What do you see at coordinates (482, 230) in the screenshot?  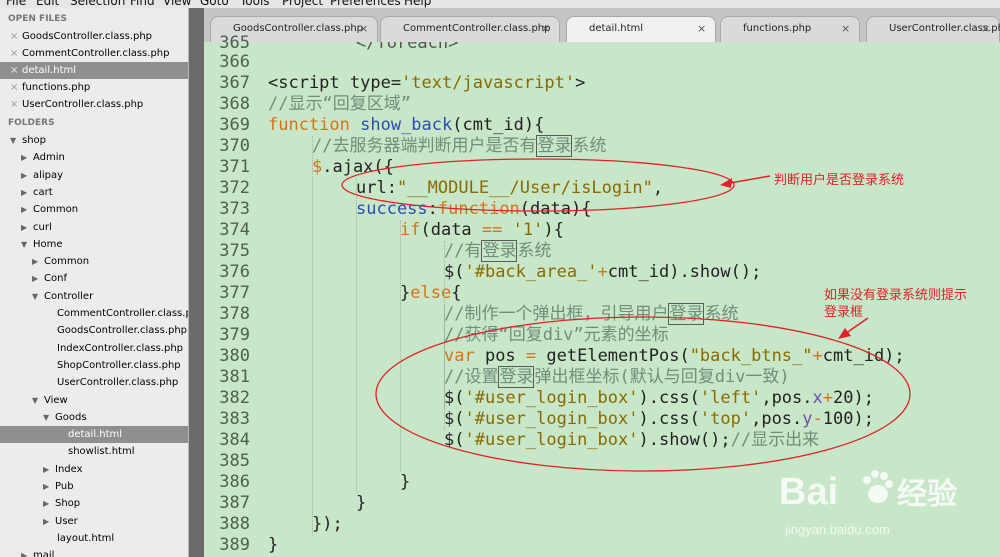 I see `code-line: if(data == '1'){` at bounding box center [482, 230].